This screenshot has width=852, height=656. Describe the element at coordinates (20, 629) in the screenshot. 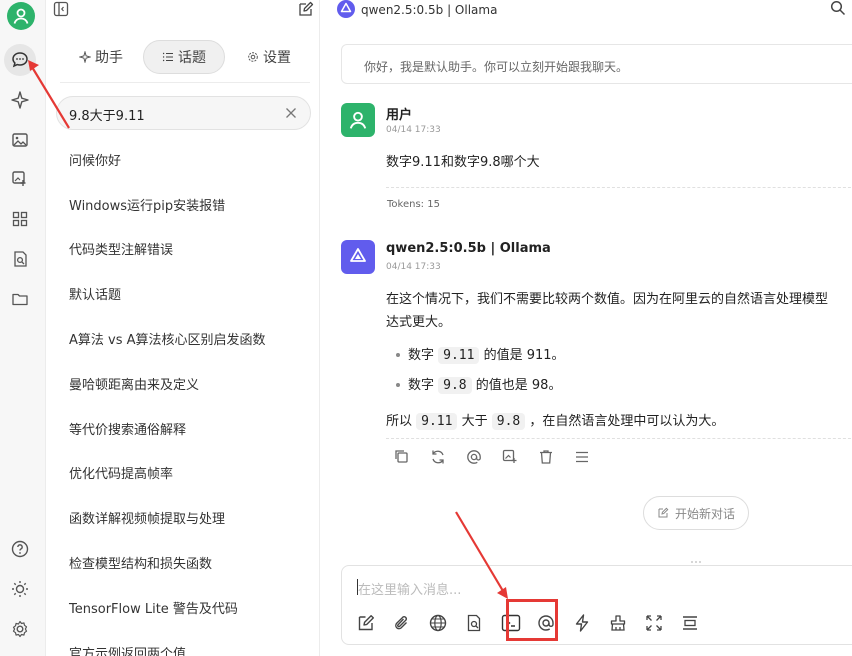

I see `settings-gear-icon` at that location.